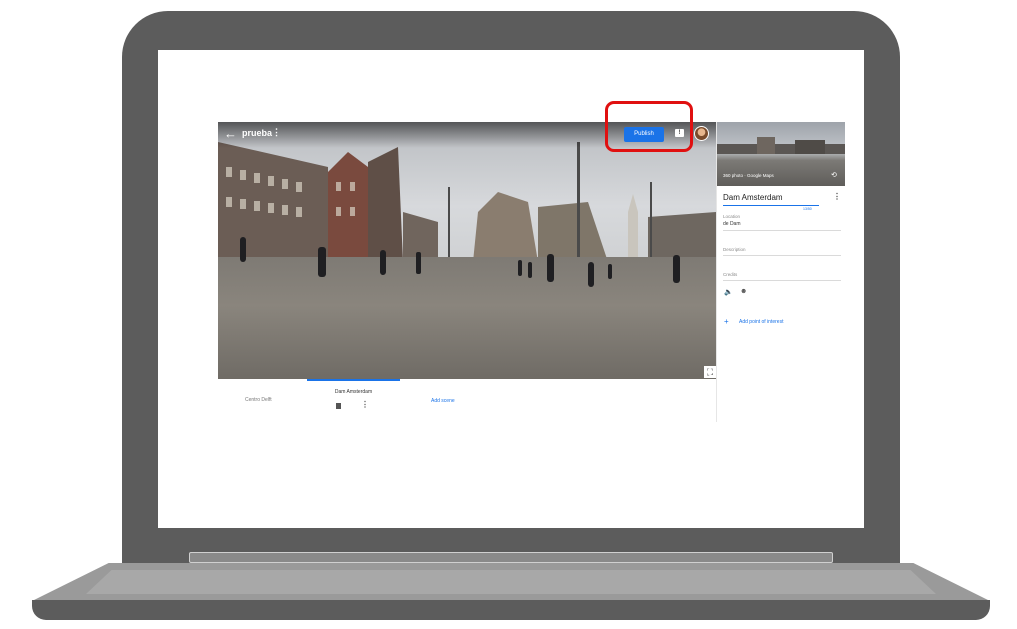 The height and width of the screenshot is (629, 1017). I want to click on add-scene-button: Add scene, so click(443, 401).